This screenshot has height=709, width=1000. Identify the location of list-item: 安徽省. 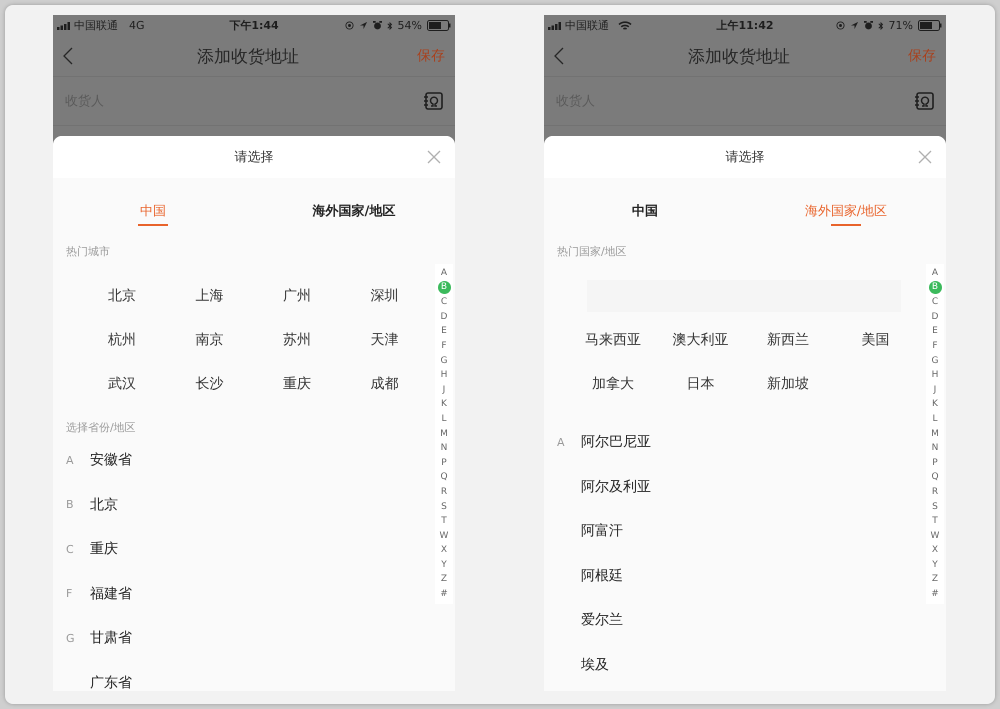
(111, 460).